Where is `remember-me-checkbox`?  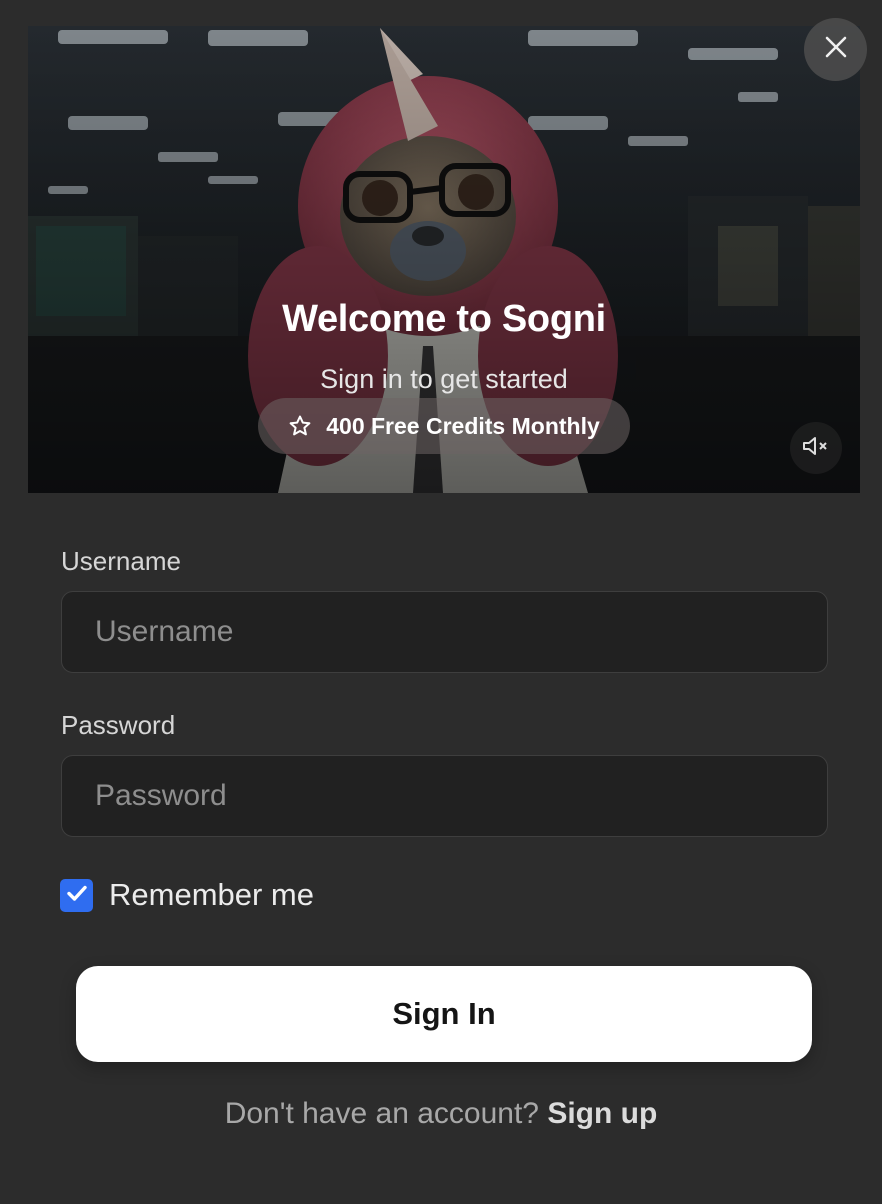 remember-me-checkbox is located at coordinates (76, 895).